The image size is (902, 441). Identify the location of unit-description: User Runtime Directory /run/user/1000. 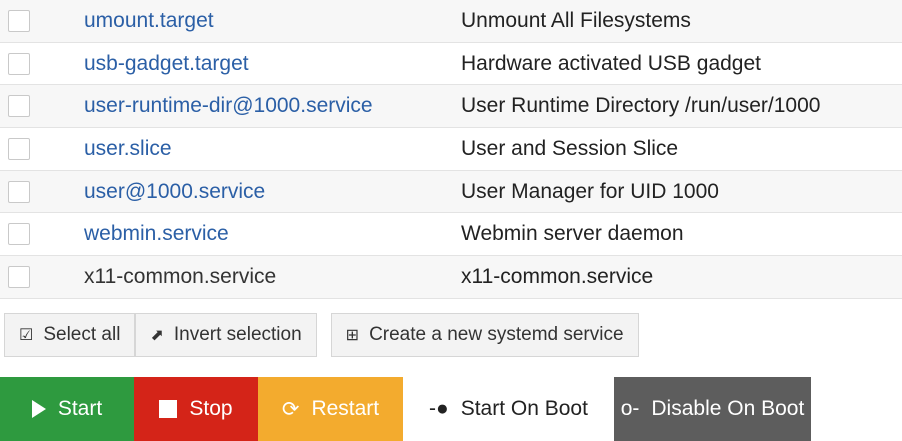
(641, 106).